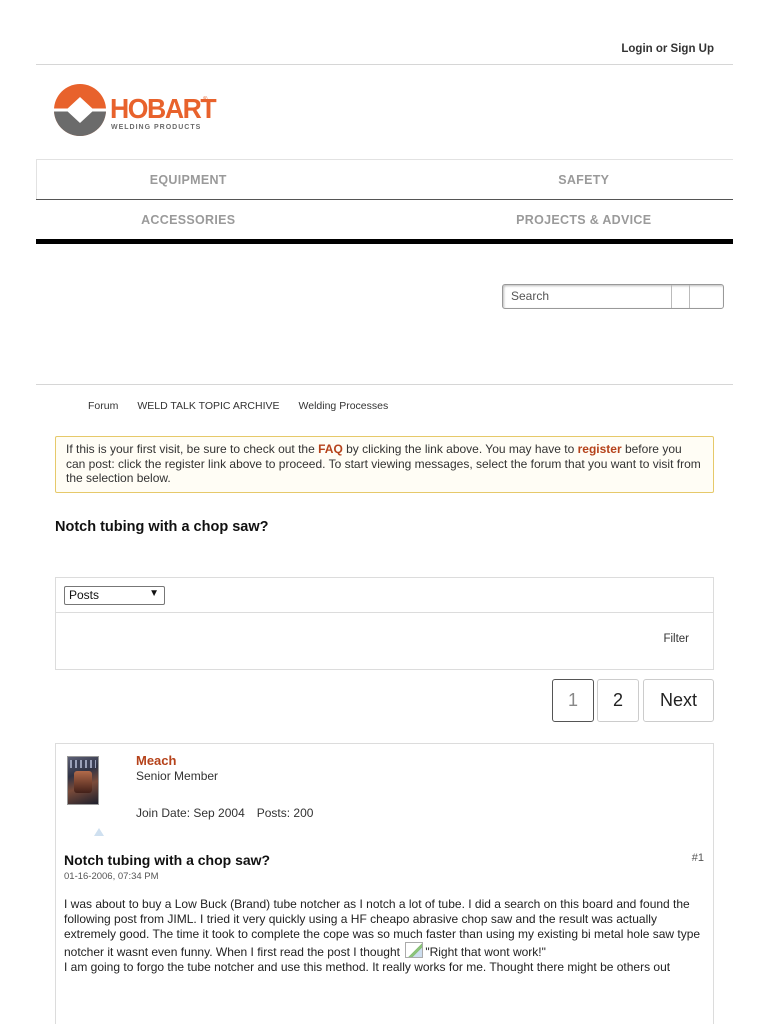  Describe the element at coordinates (384, 179) in the screenshot. I see `main-nav-row-1: EQUIPMENT SAFETY` at that location.